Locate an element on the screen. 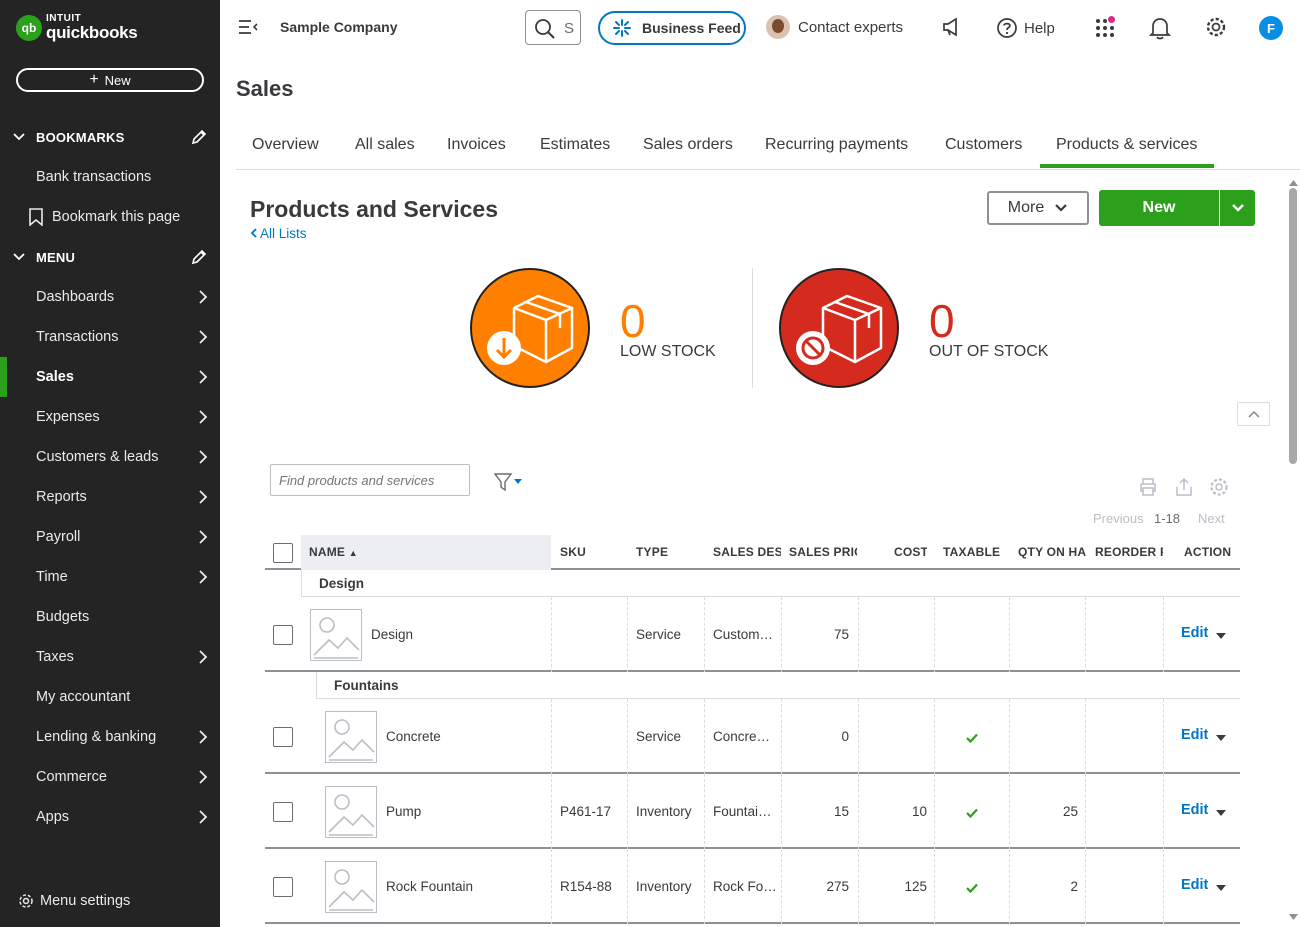 The image size is (1300, 927). tab-invoices: Invoices is located at coordinates (476, 145).